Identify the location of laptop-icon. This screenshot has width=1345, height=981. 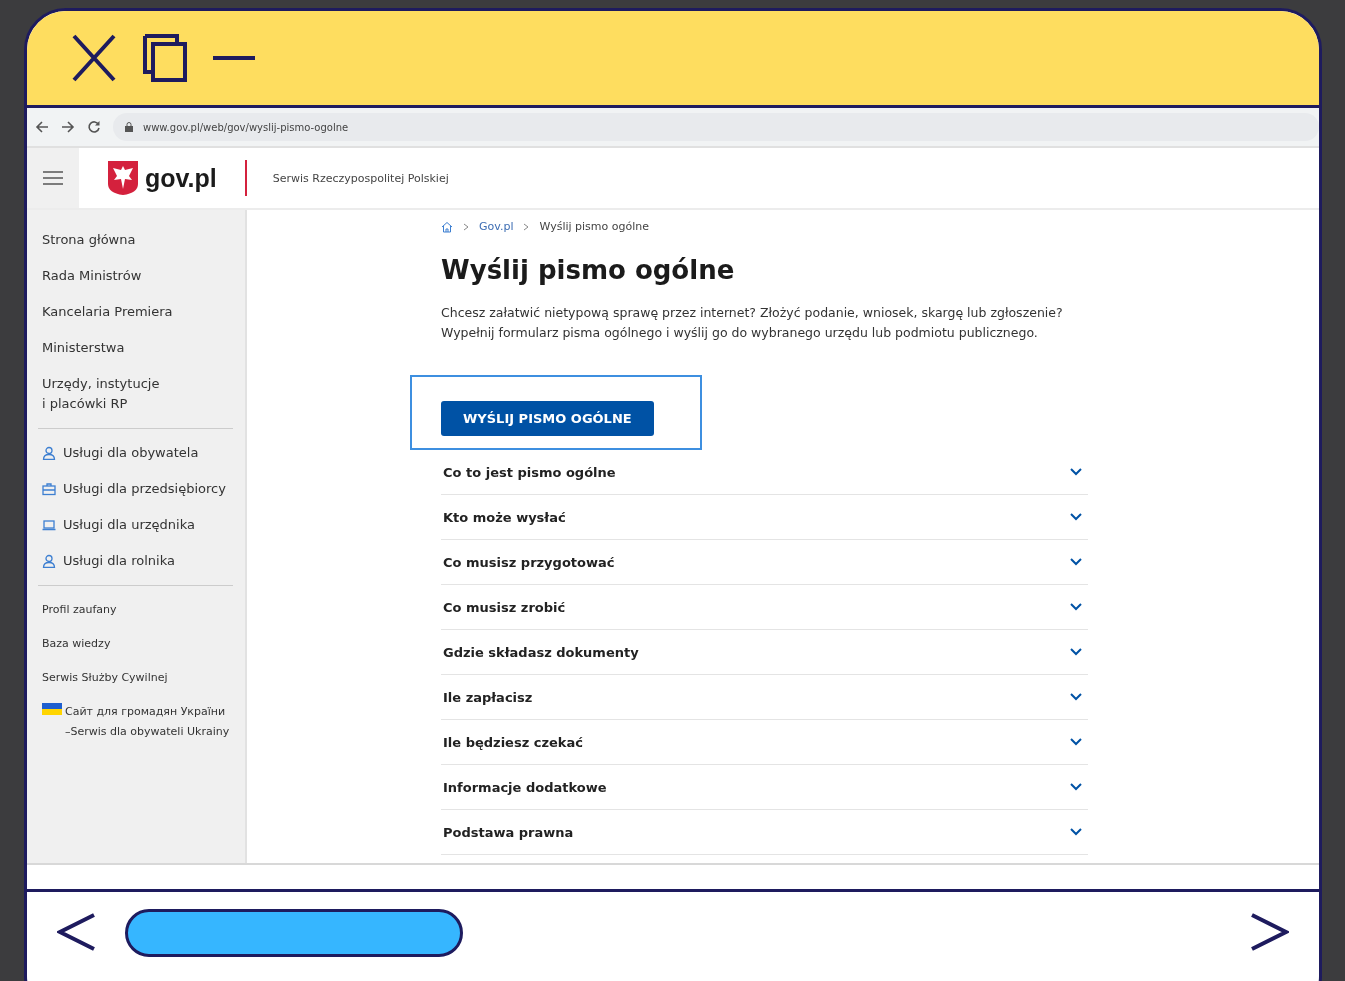
(49, 525).